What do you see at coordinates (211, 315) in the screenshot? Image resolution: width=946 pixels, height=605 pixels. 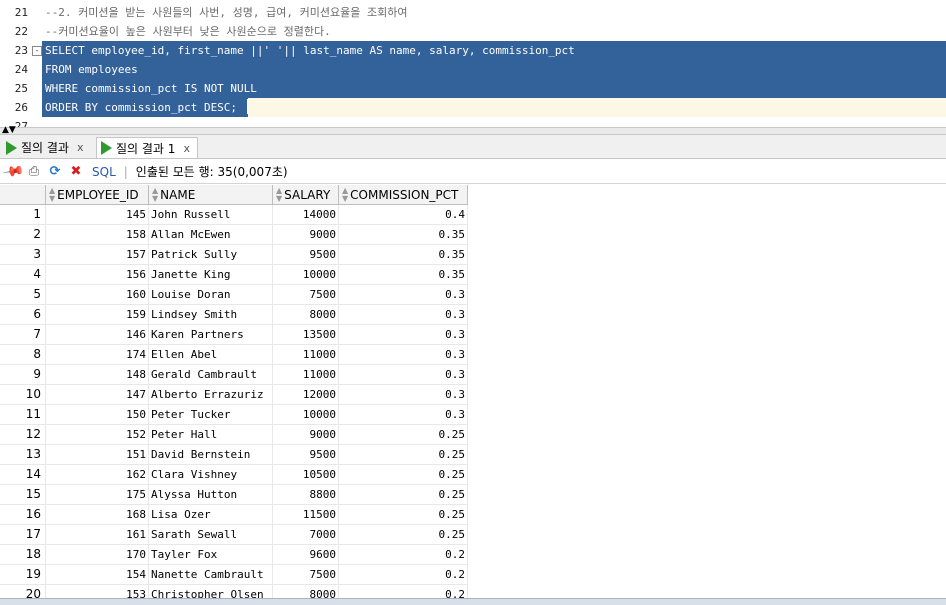 I see `cell-name: Lindsey Smith` at bounding box center [211, 315].